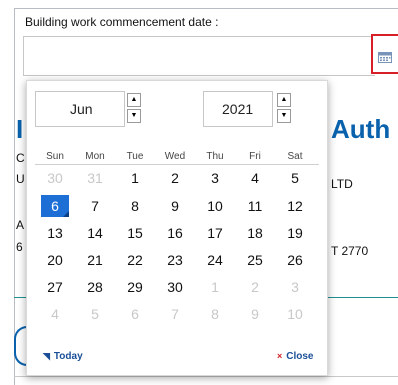 The image size is (398, 385). What do you see at coordinates (135, 233) in the screenshot?
I see `day-cell: 15` at bounding box center [135, 233].